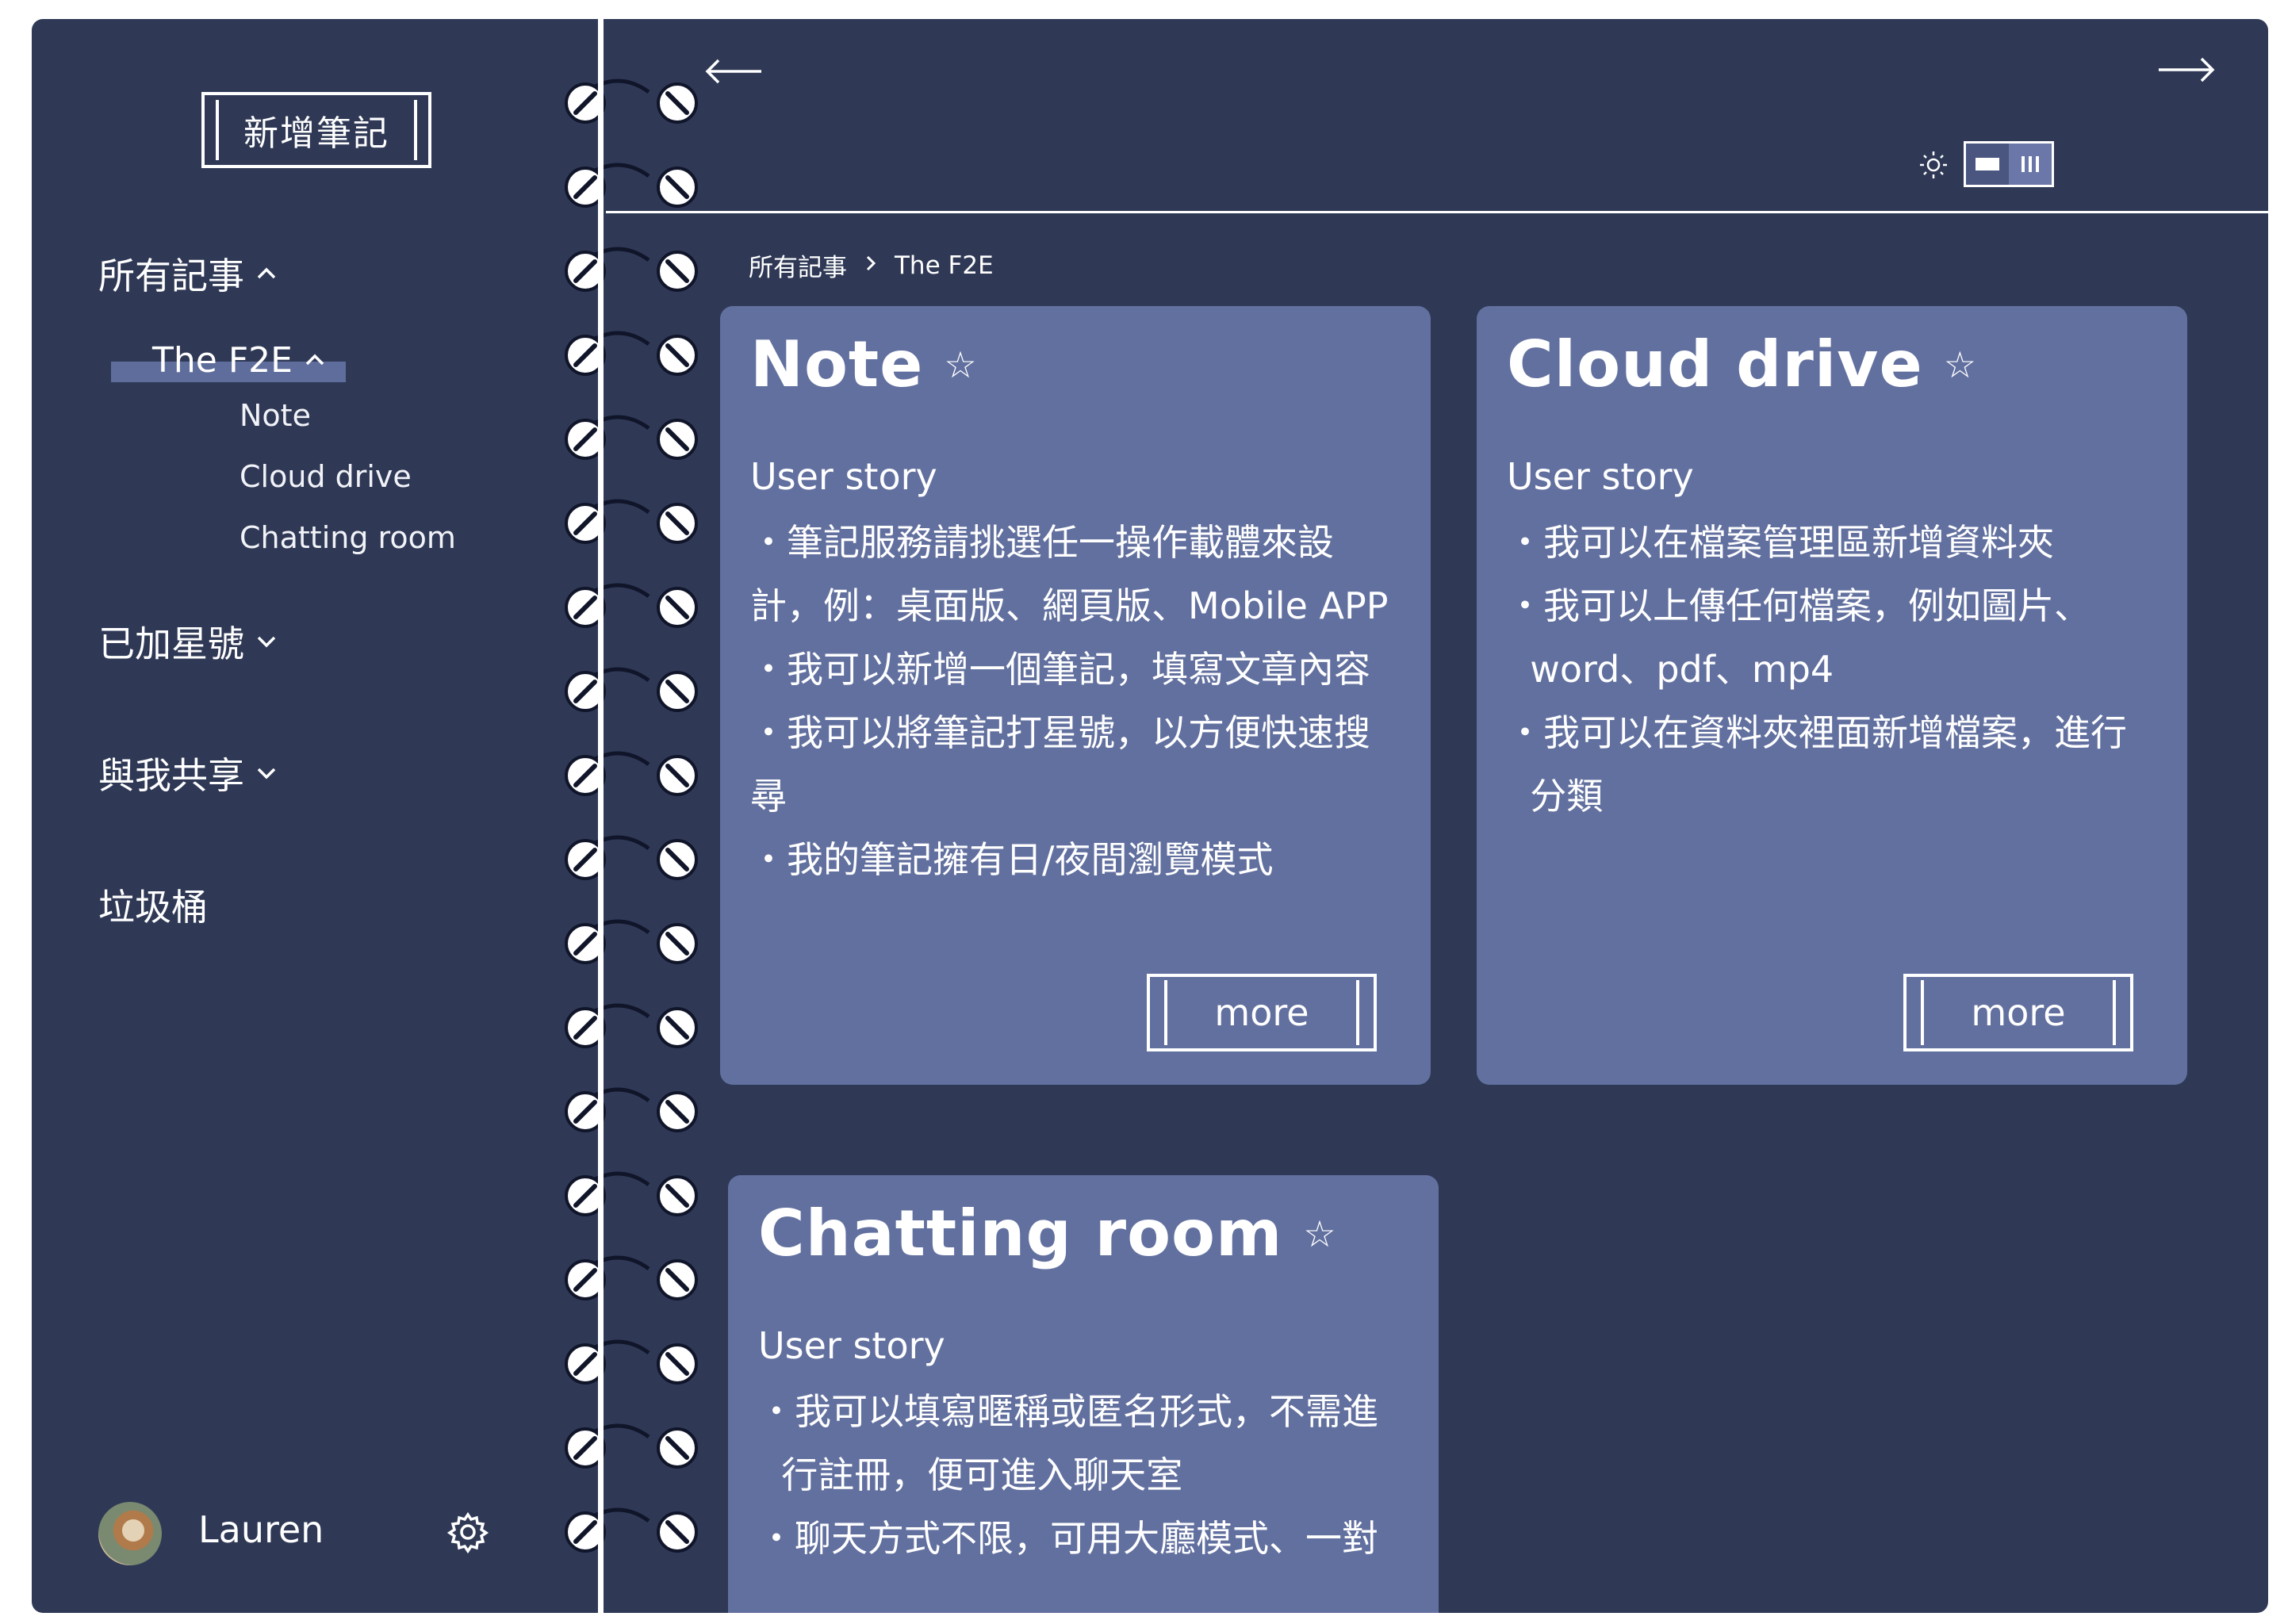  I want to click on nav-trash-label: 垃圾桶, so click(153, 907).